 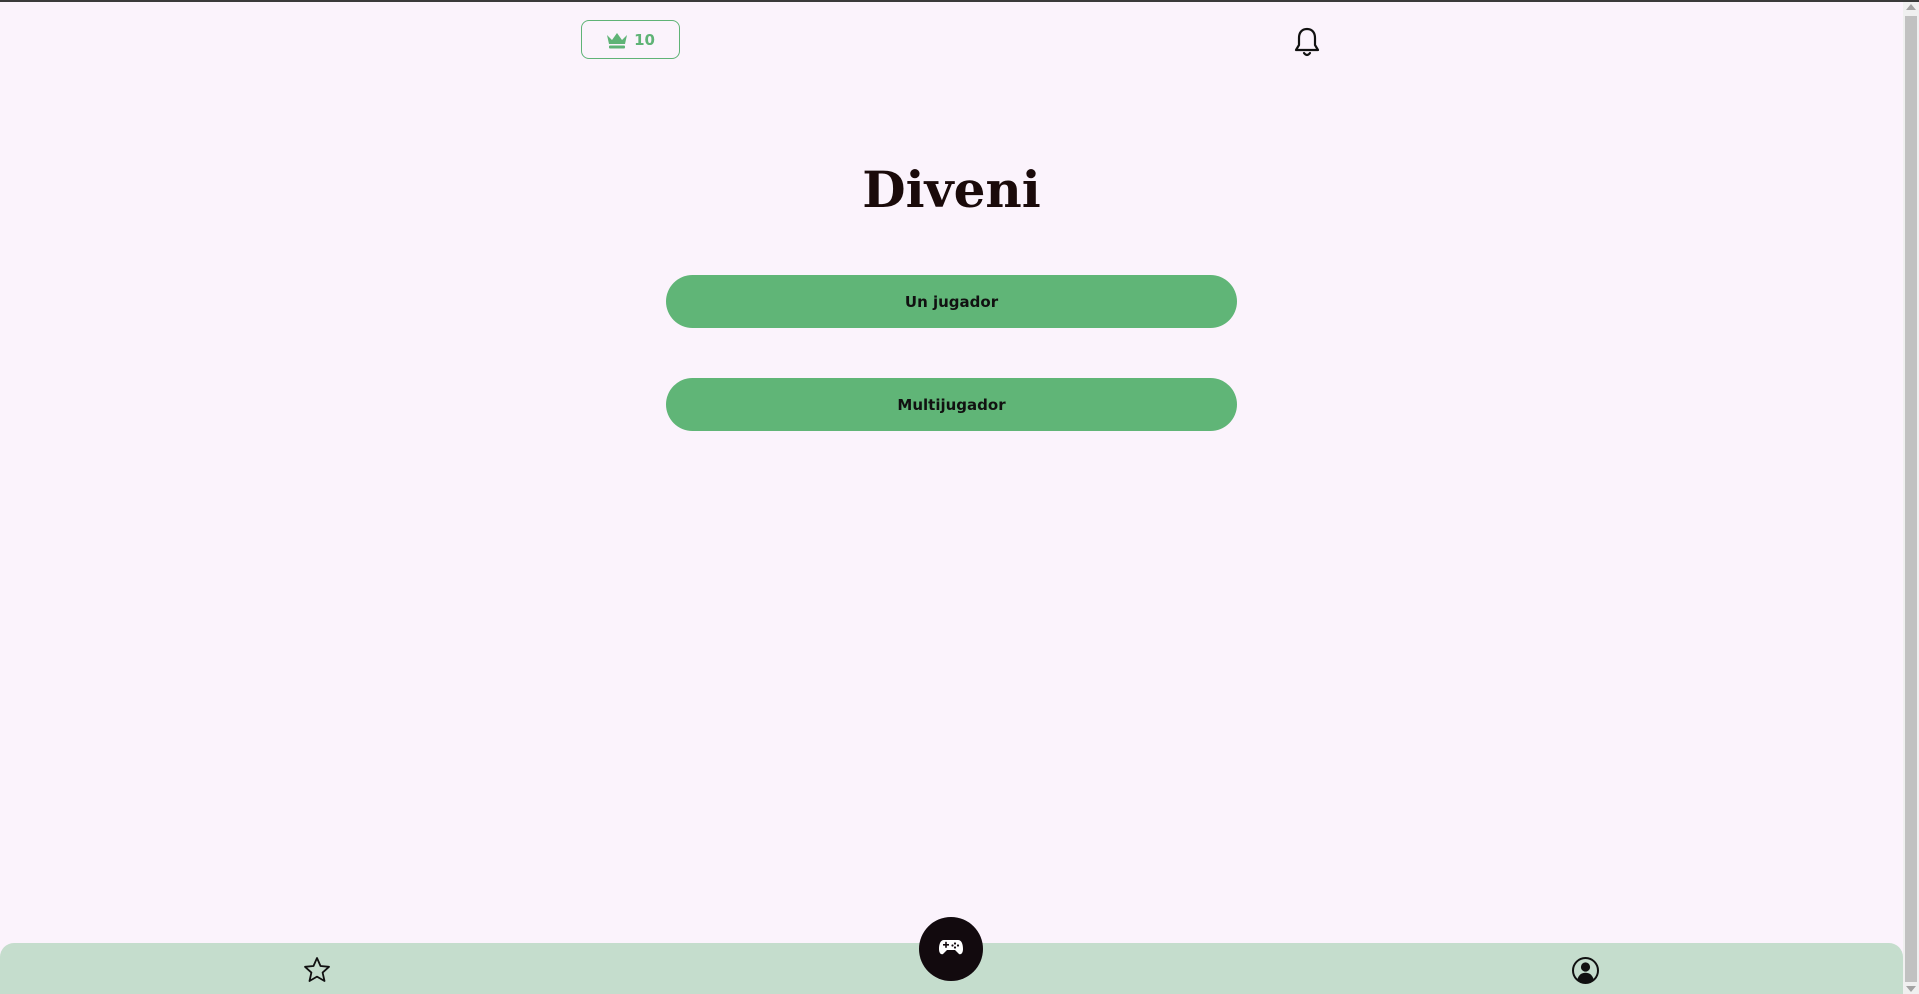 I want to click on gamepad-icon, so click(x=951, y=949).